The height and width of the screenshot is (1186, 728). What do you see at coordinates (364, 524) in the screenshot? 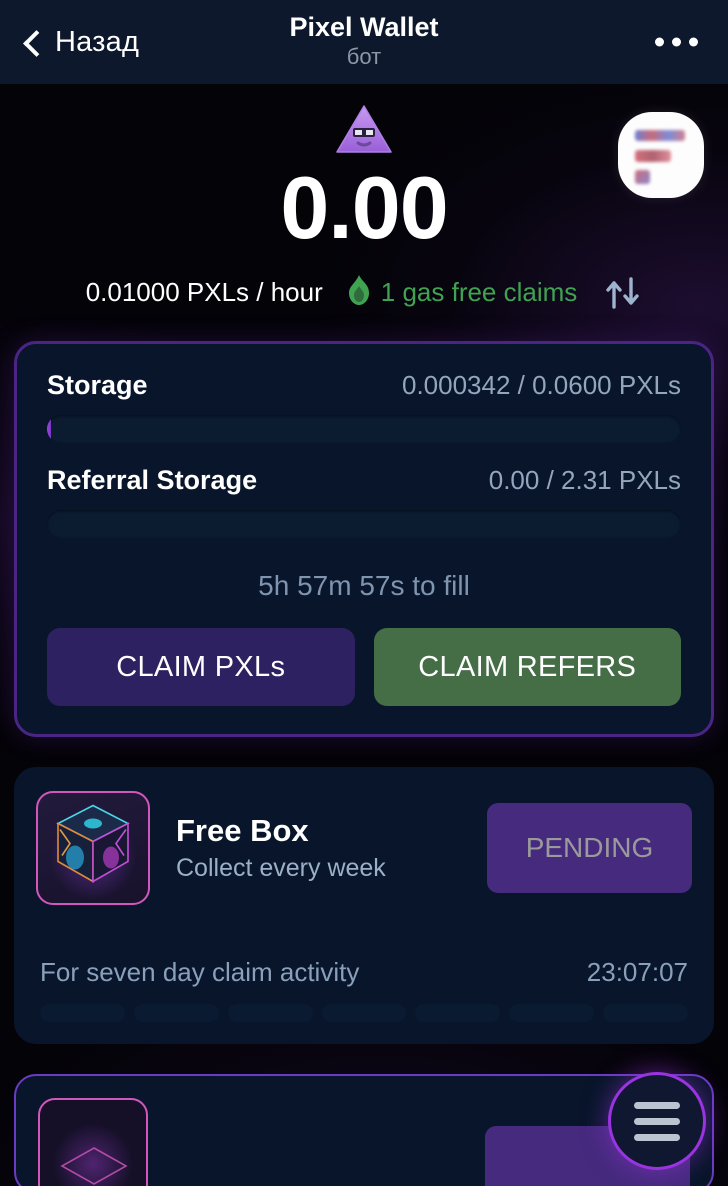
I see `referral-progress-bar` at bounding box center [364, 524].